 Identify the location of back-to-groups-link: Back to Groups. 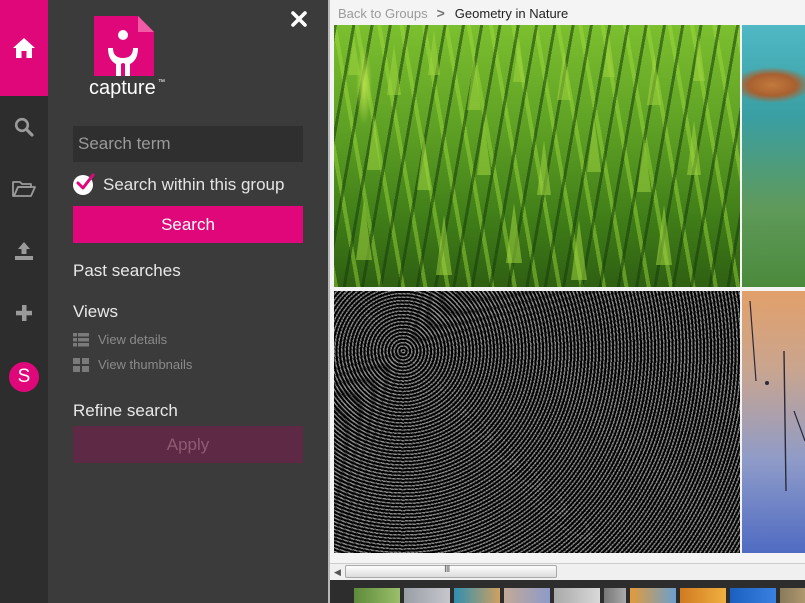
(383, 13).